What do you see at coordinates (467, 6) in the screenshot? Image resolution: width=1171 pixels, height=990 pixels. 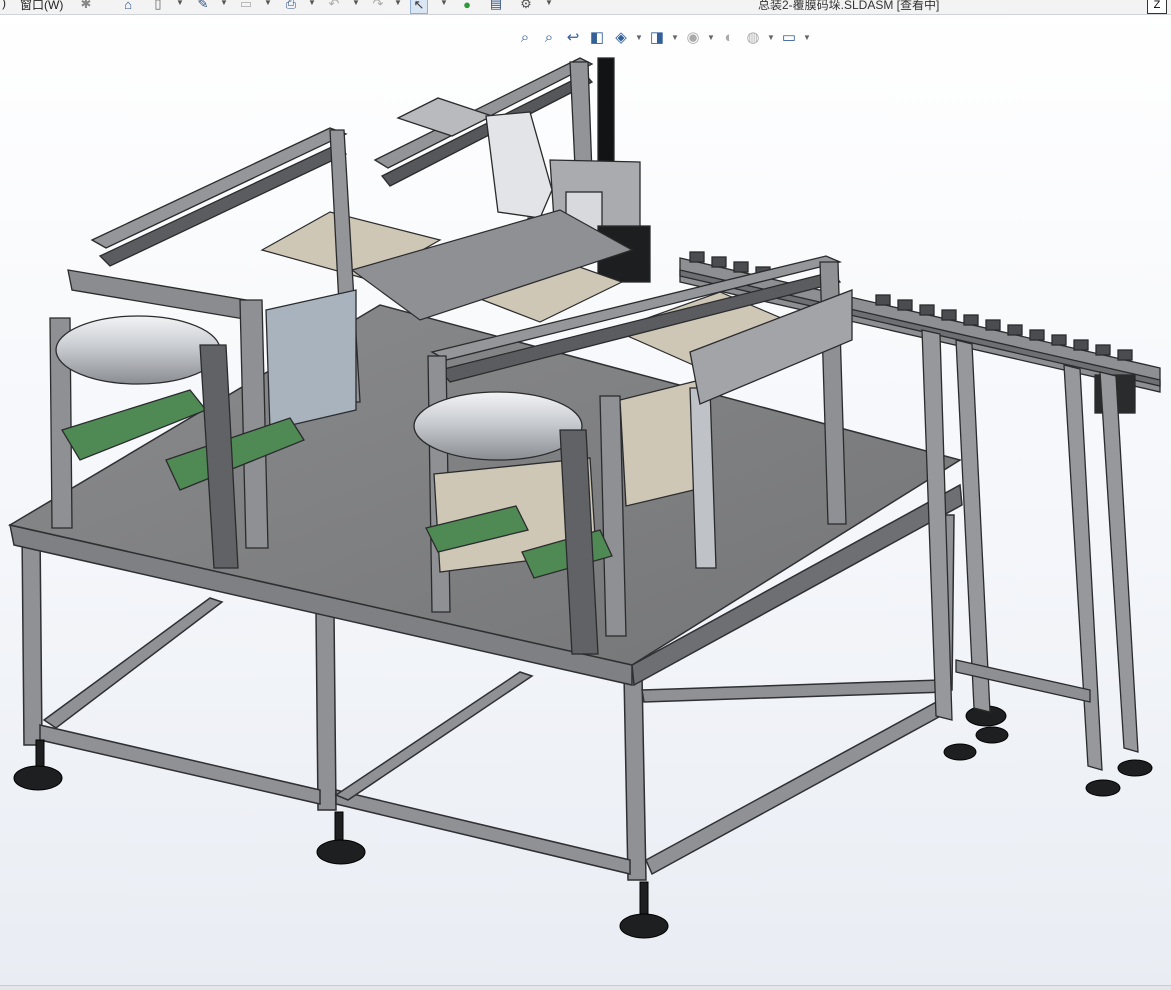 I see `traffic-light-icon: ●` at bounding box center [467, 6].